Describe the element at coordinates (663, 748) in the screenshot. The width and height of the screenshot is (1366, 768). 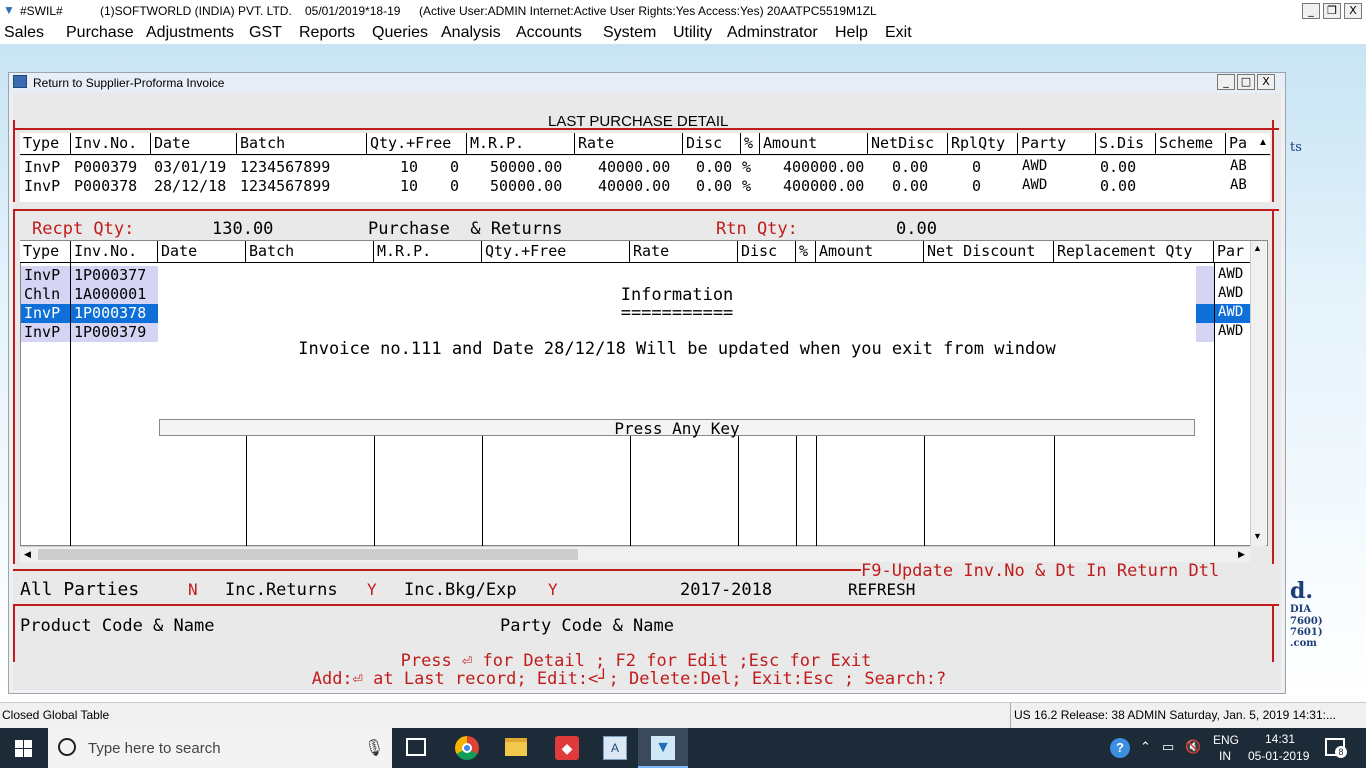
I see `swil-taskbar-item: ▼` at that location.